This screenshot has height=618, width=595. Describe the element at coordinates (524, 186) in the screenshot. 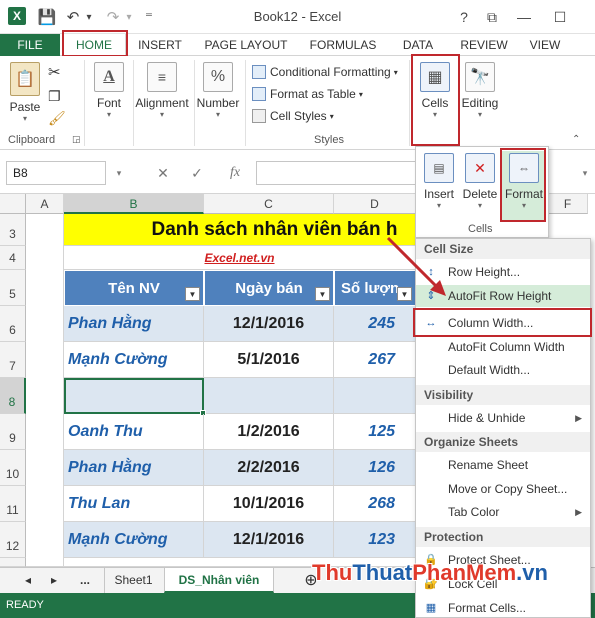

I see `format-cells-button: ⇔ Format ▾` at that location.